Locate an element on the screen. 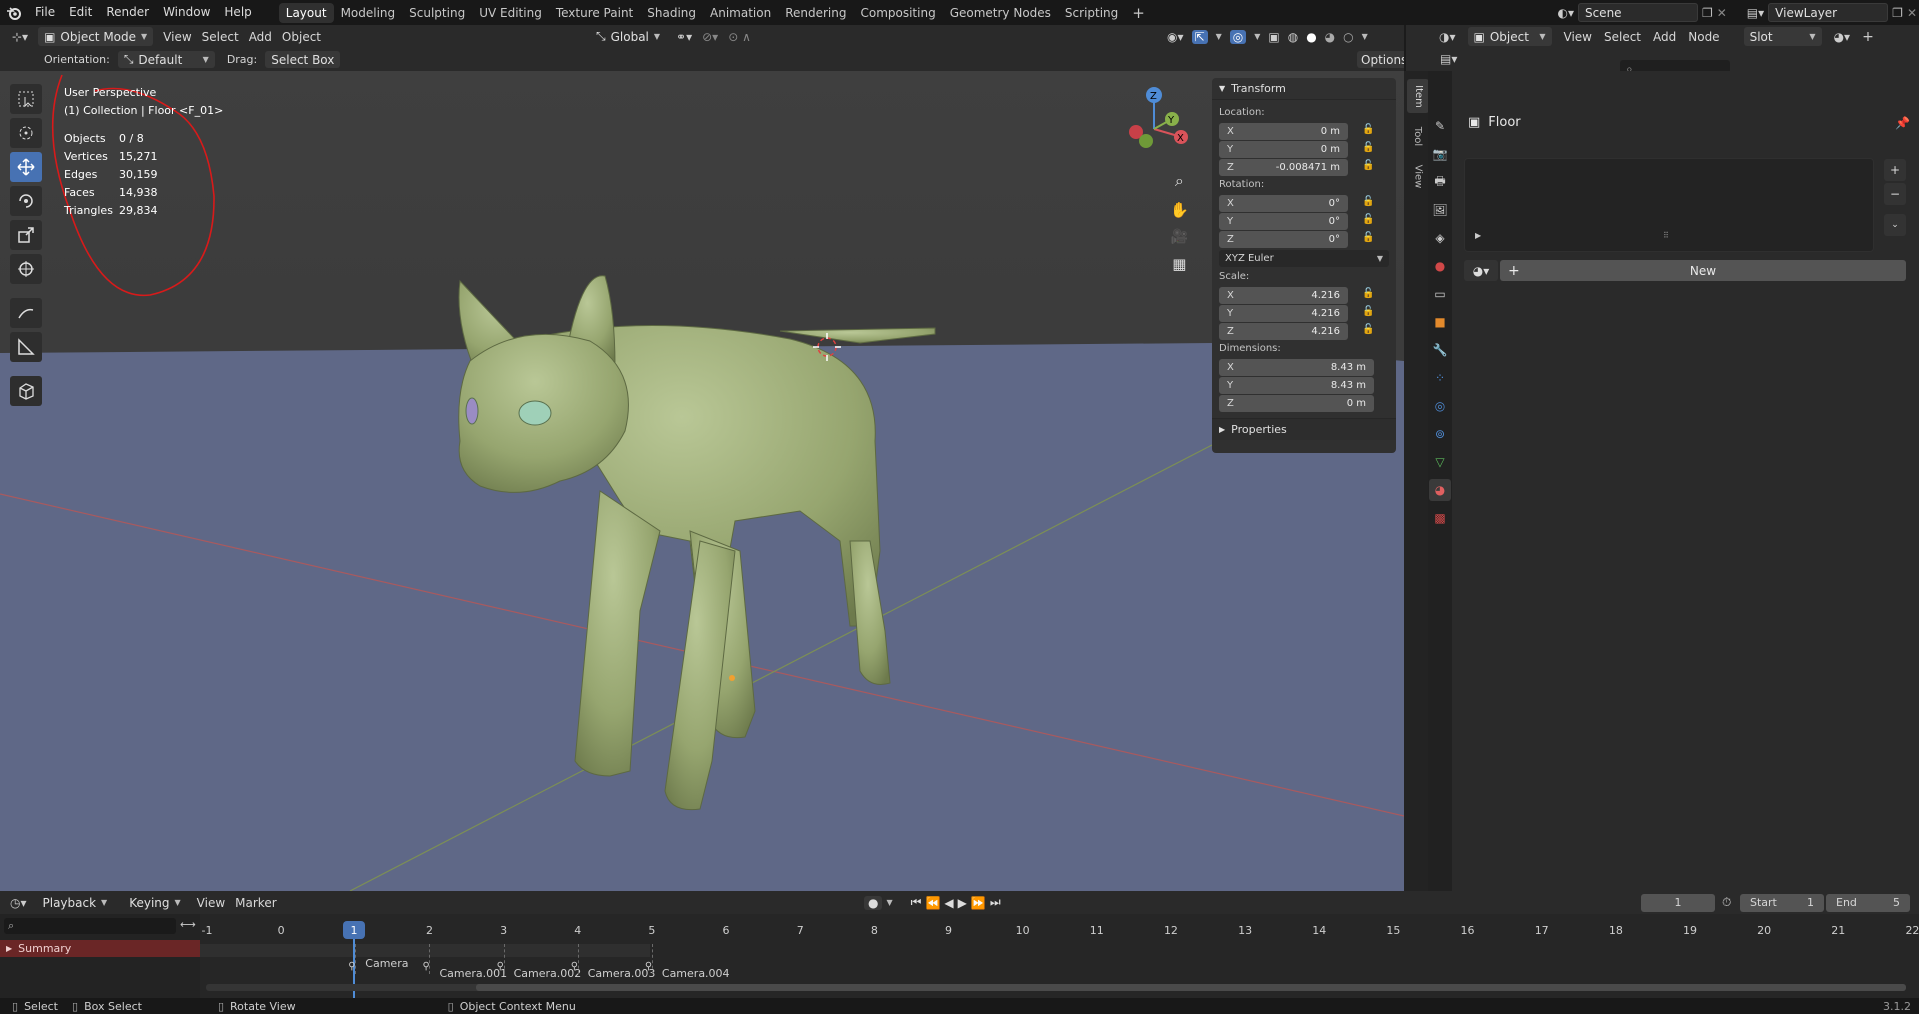 The width and height of the screenshot is (1919, 1014). jump-start-icon: ⏮ is located at coordinates (916, 902).